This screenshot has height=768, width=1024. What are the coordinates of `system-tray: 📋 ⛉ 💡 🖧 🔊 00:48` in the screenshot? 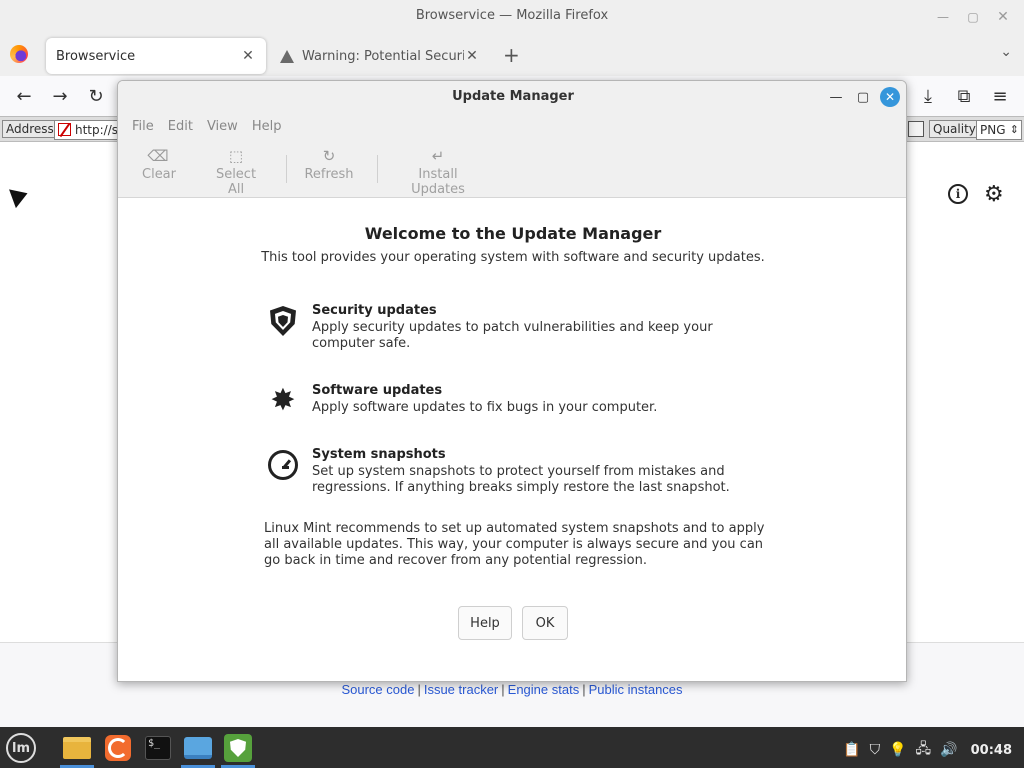 It's located at (927, 750).